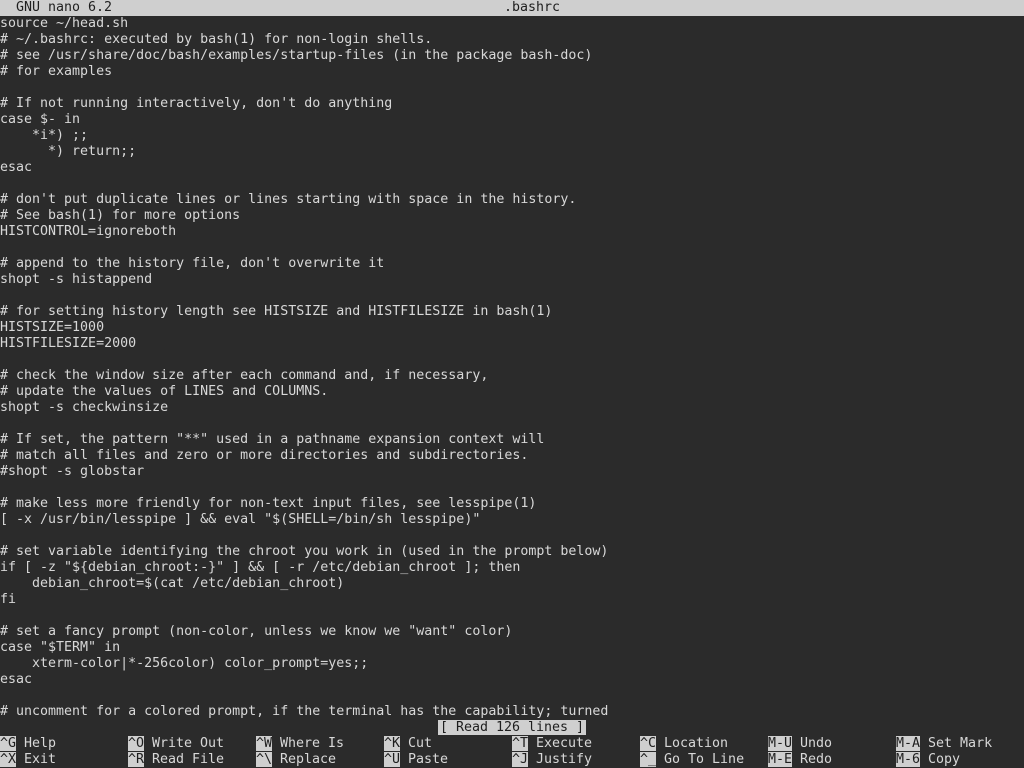 The height and width of the screenshot is (768, 1024). I want to click on code-line: source ~/head.sh, so click(512, 24).